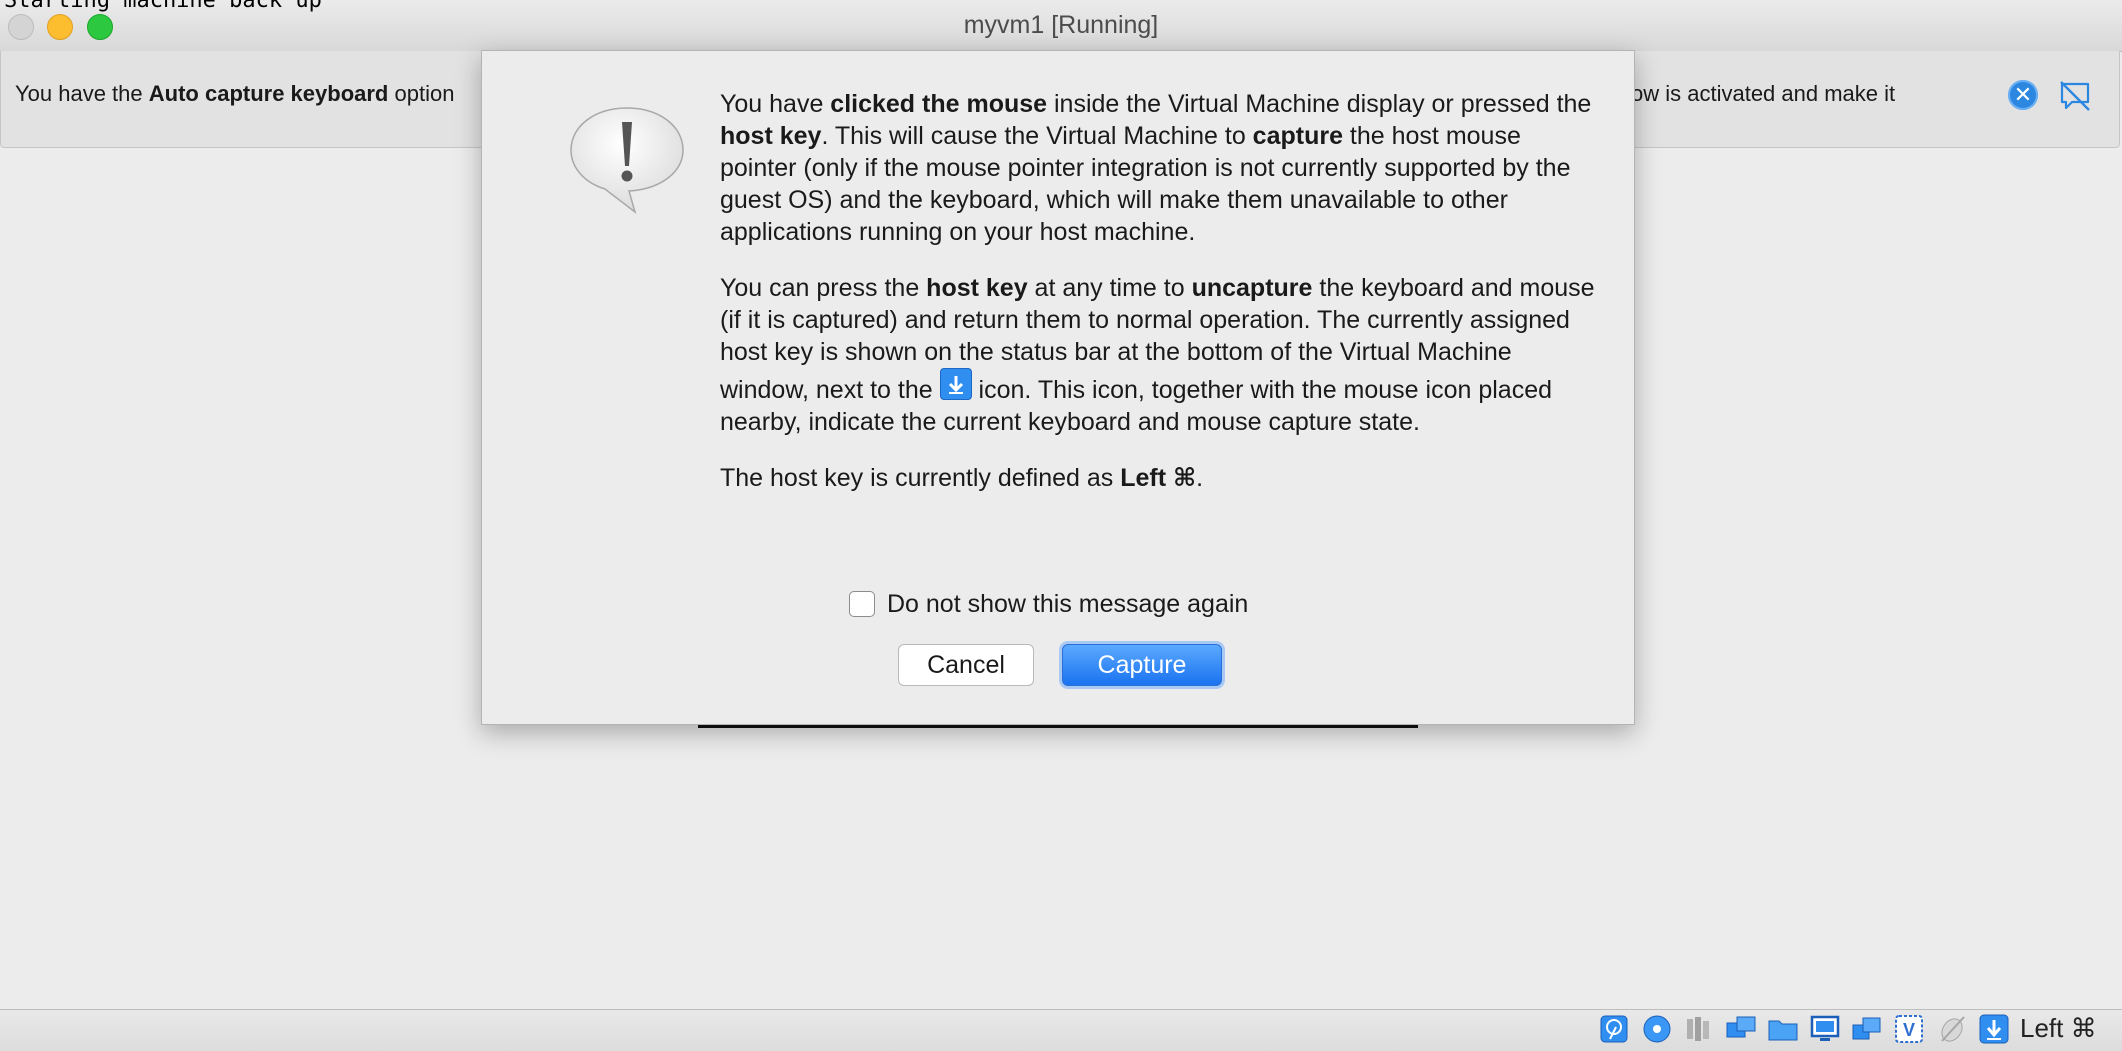  I want to click on p1-segment: clicked the mouse, so click(939, 104).